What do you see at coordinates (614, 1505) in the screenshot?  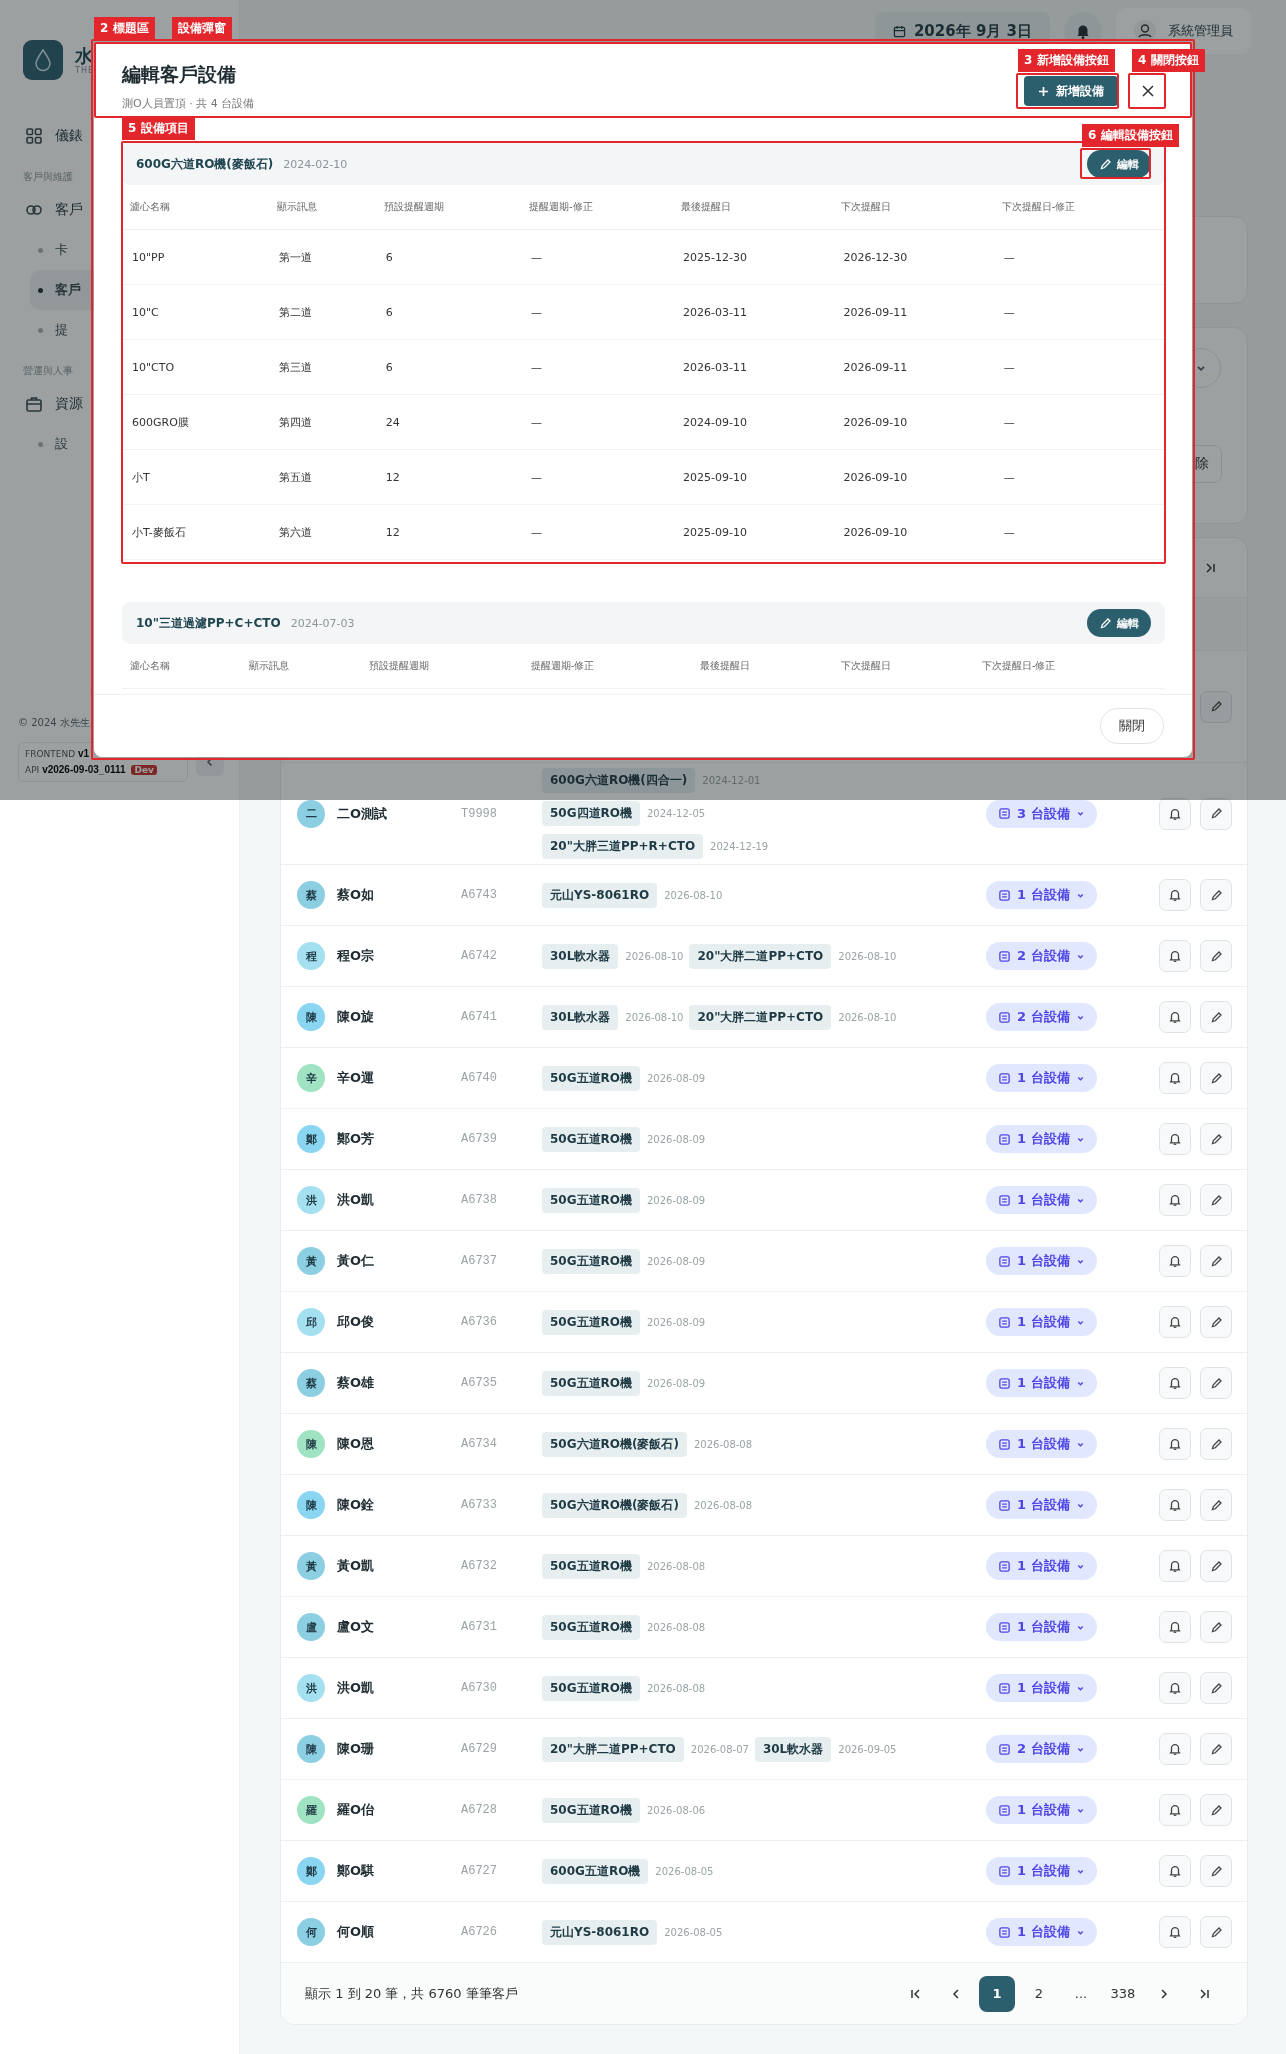 I see `device-tag: 50G六道RO機(麥飯石)` at bounding box center [614, 1505].